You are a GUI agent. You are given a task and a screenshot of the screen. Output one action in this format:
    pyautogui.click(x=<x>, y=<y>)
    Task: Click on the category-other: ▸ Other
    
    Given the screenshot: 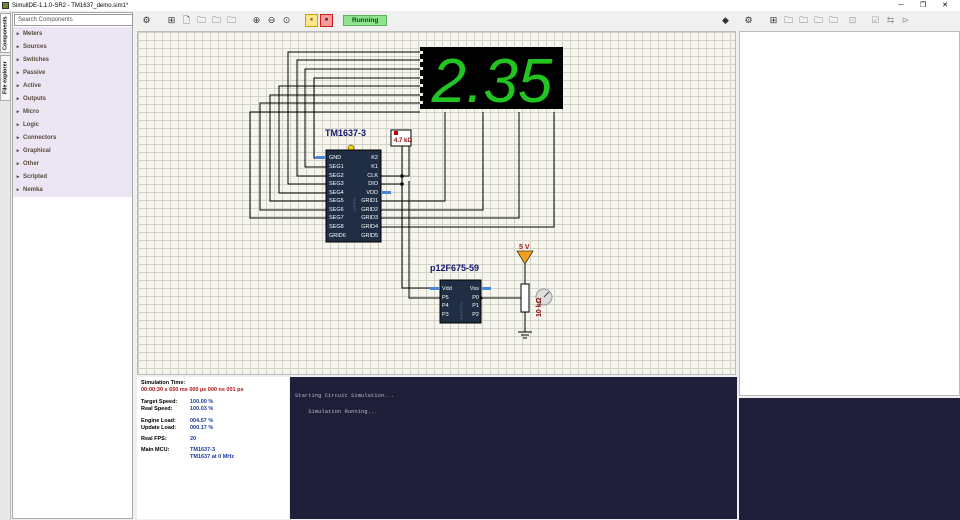 What is the action you would take?
    pyautogui.click(x=72, y=163)
    